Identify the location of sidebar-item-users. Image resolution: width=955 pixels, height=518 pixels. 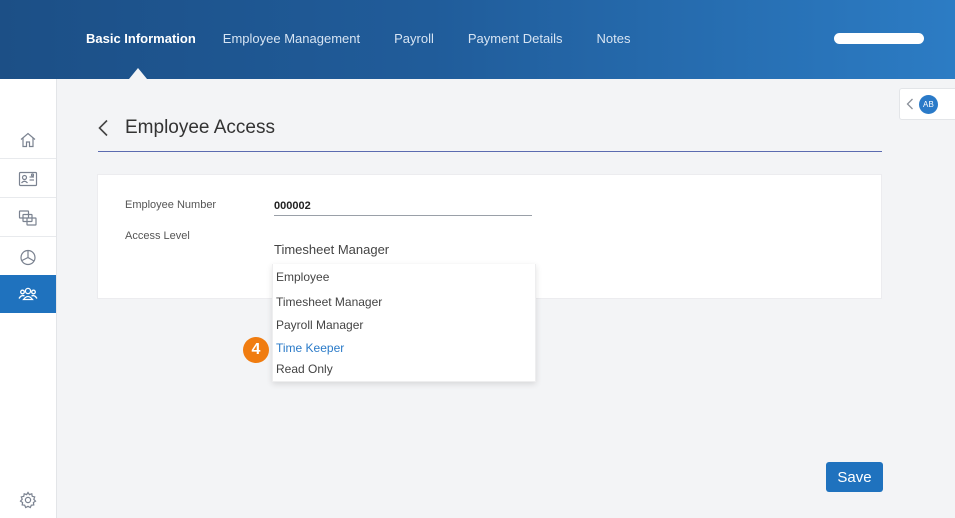
(28, 294).